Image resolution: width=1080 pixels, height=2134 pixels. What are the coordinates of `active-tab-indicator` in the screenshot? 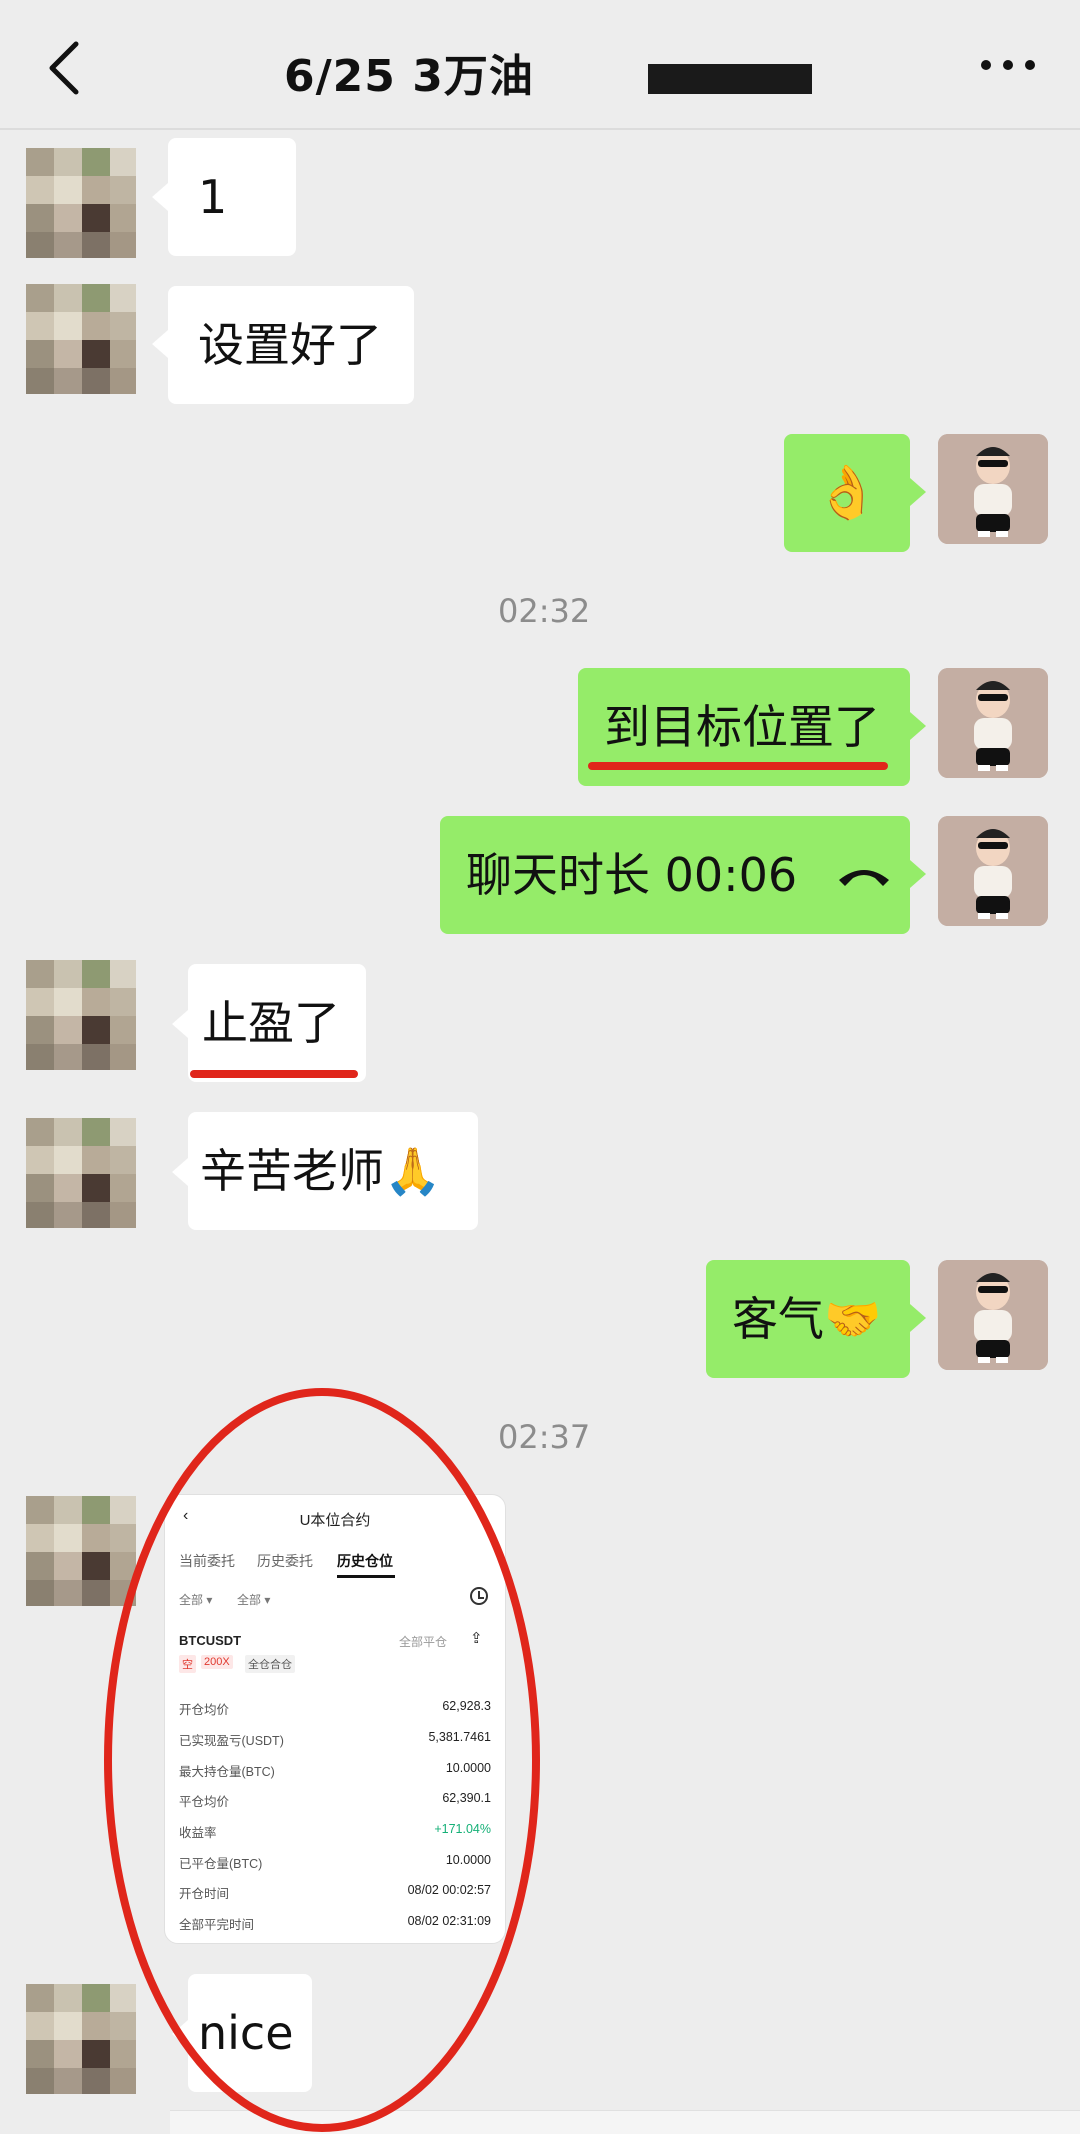 It's located at (366, 1576).